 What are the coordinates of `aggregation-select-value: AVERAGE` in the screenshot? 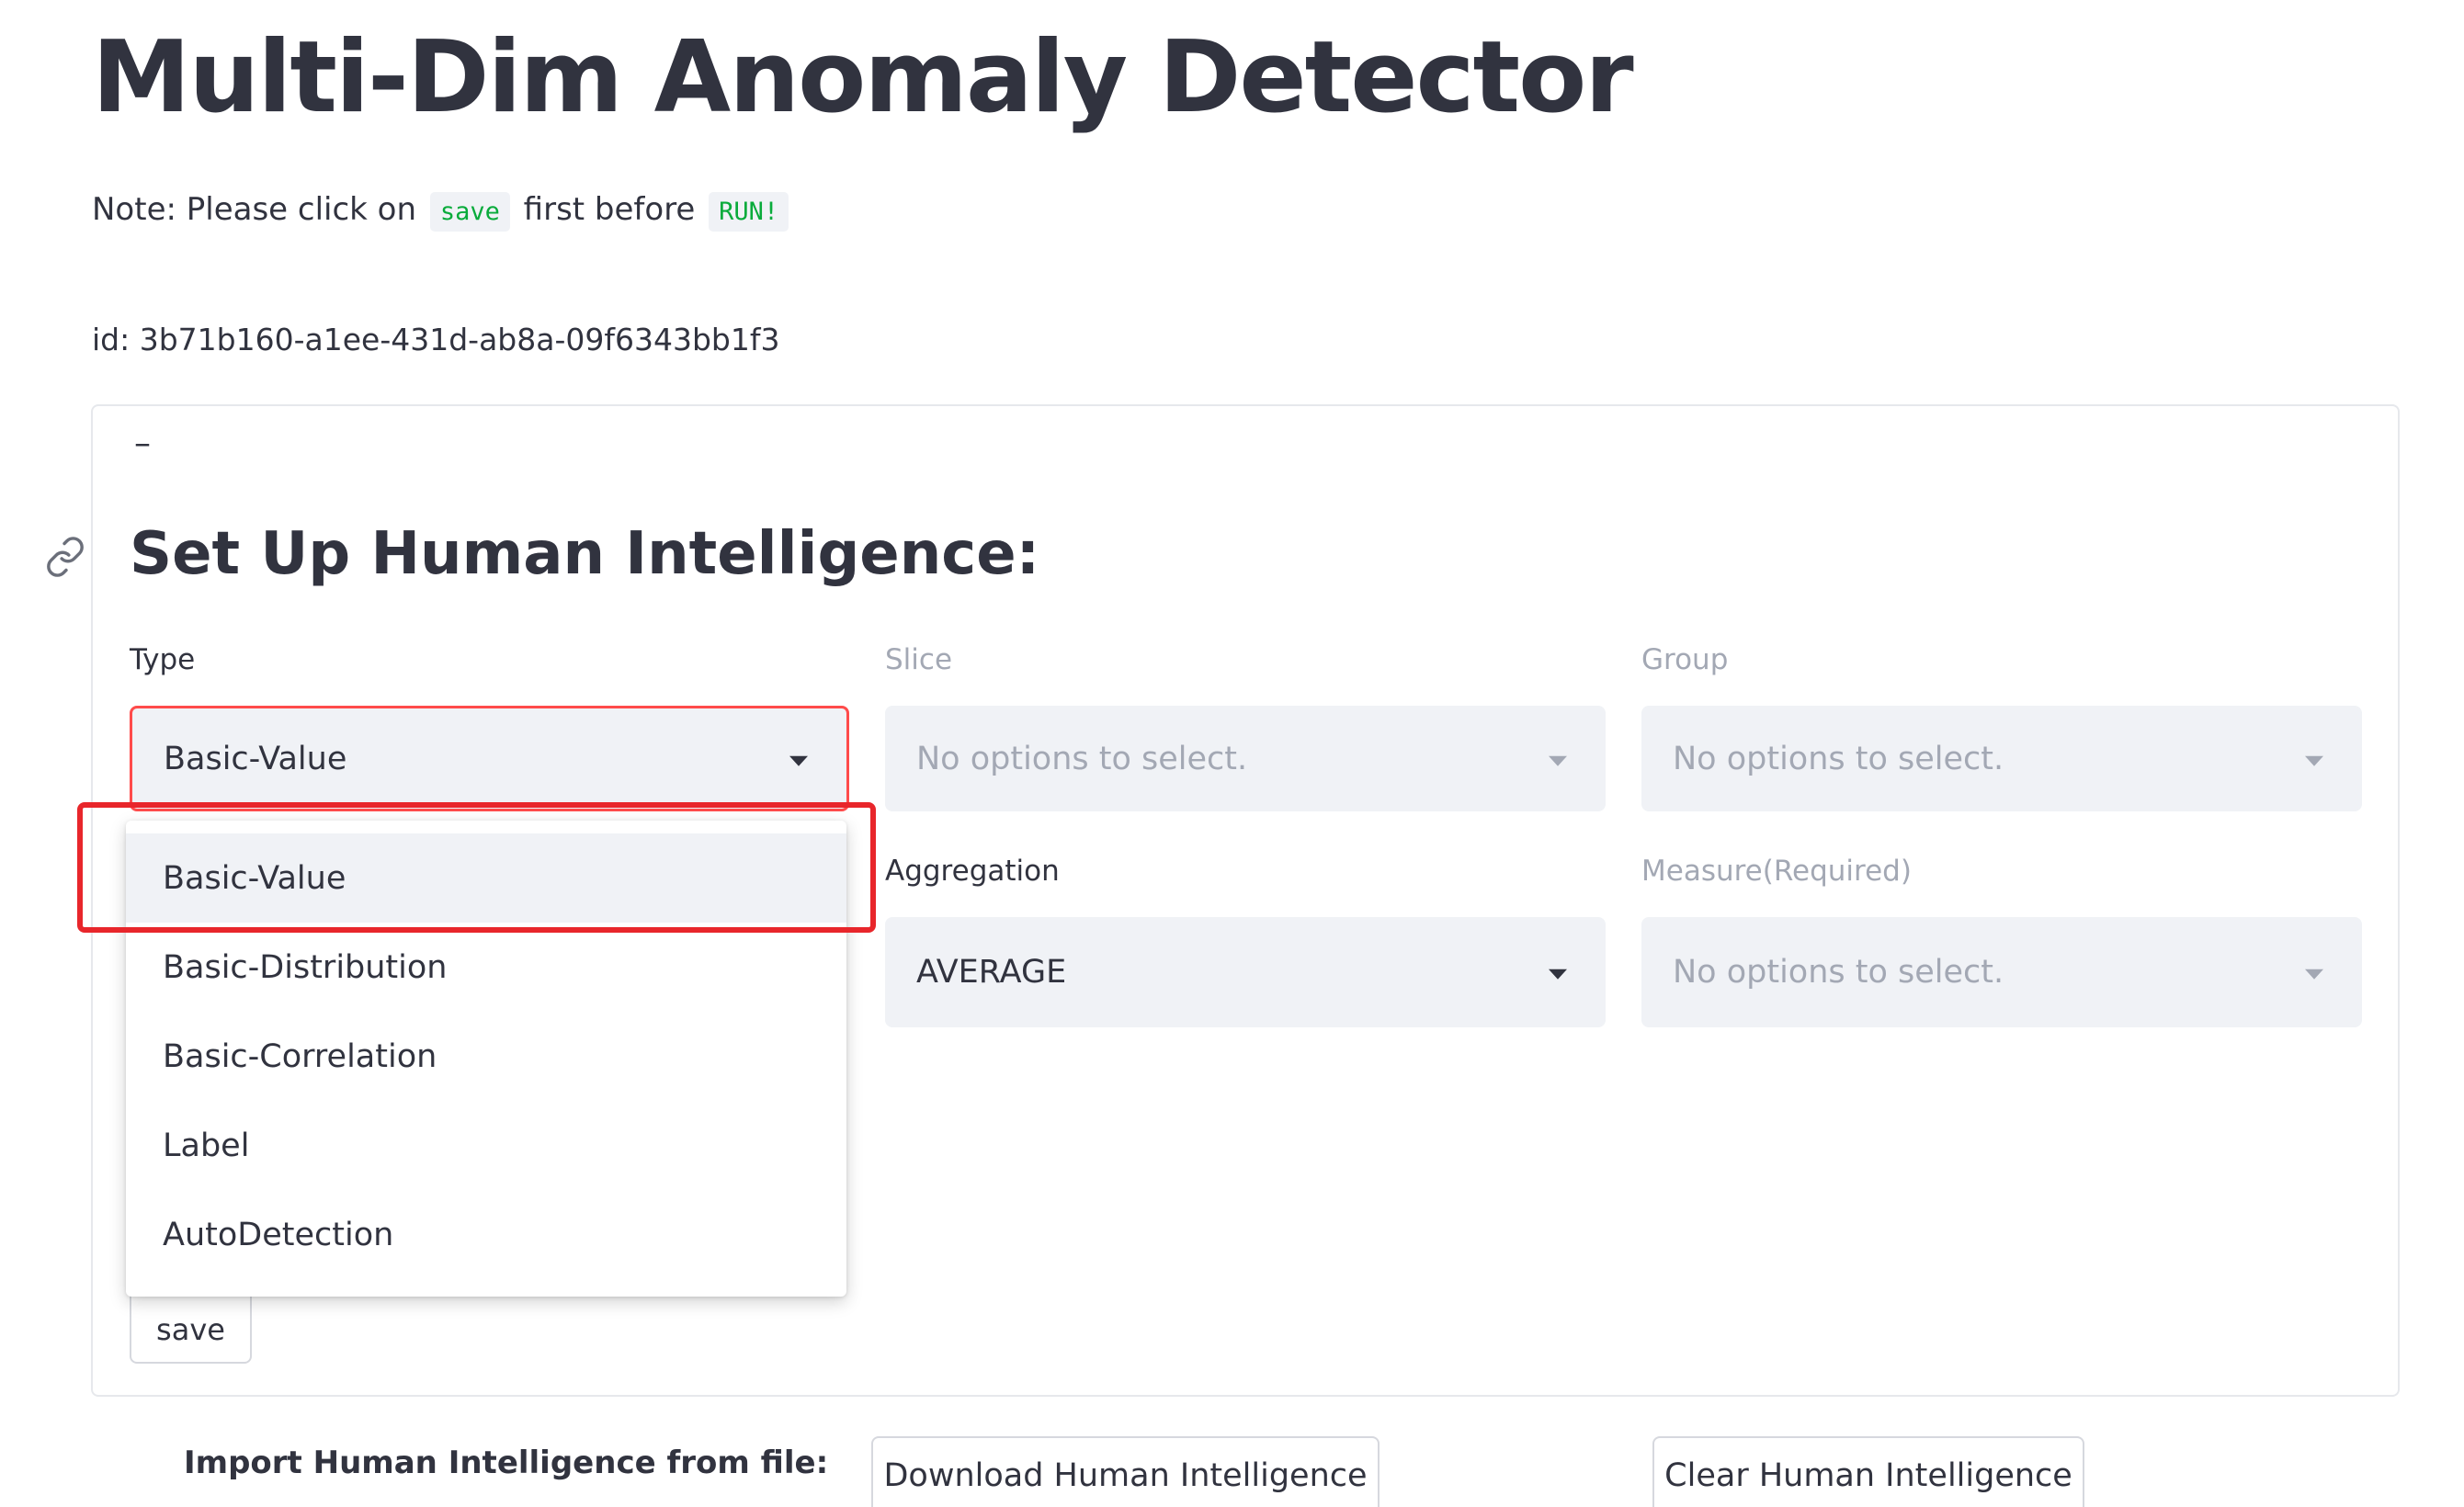 It's located at (991, 972).